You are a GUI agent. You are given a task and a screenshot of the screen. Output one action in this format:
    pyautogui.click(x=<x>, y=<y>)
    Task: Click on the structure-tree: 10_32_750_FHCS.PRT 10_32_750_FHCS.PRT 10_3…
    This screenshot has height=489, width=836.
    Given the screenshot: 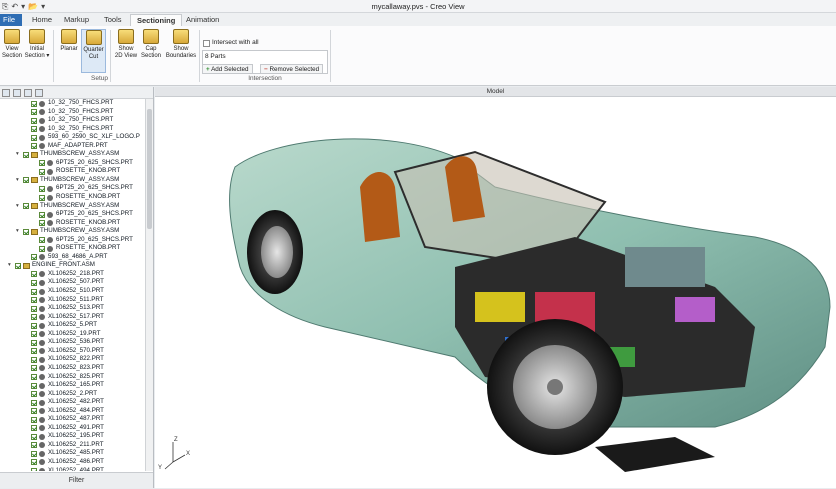 What is the action you would take?
    pyautogui.click(x=72, y=285)
    